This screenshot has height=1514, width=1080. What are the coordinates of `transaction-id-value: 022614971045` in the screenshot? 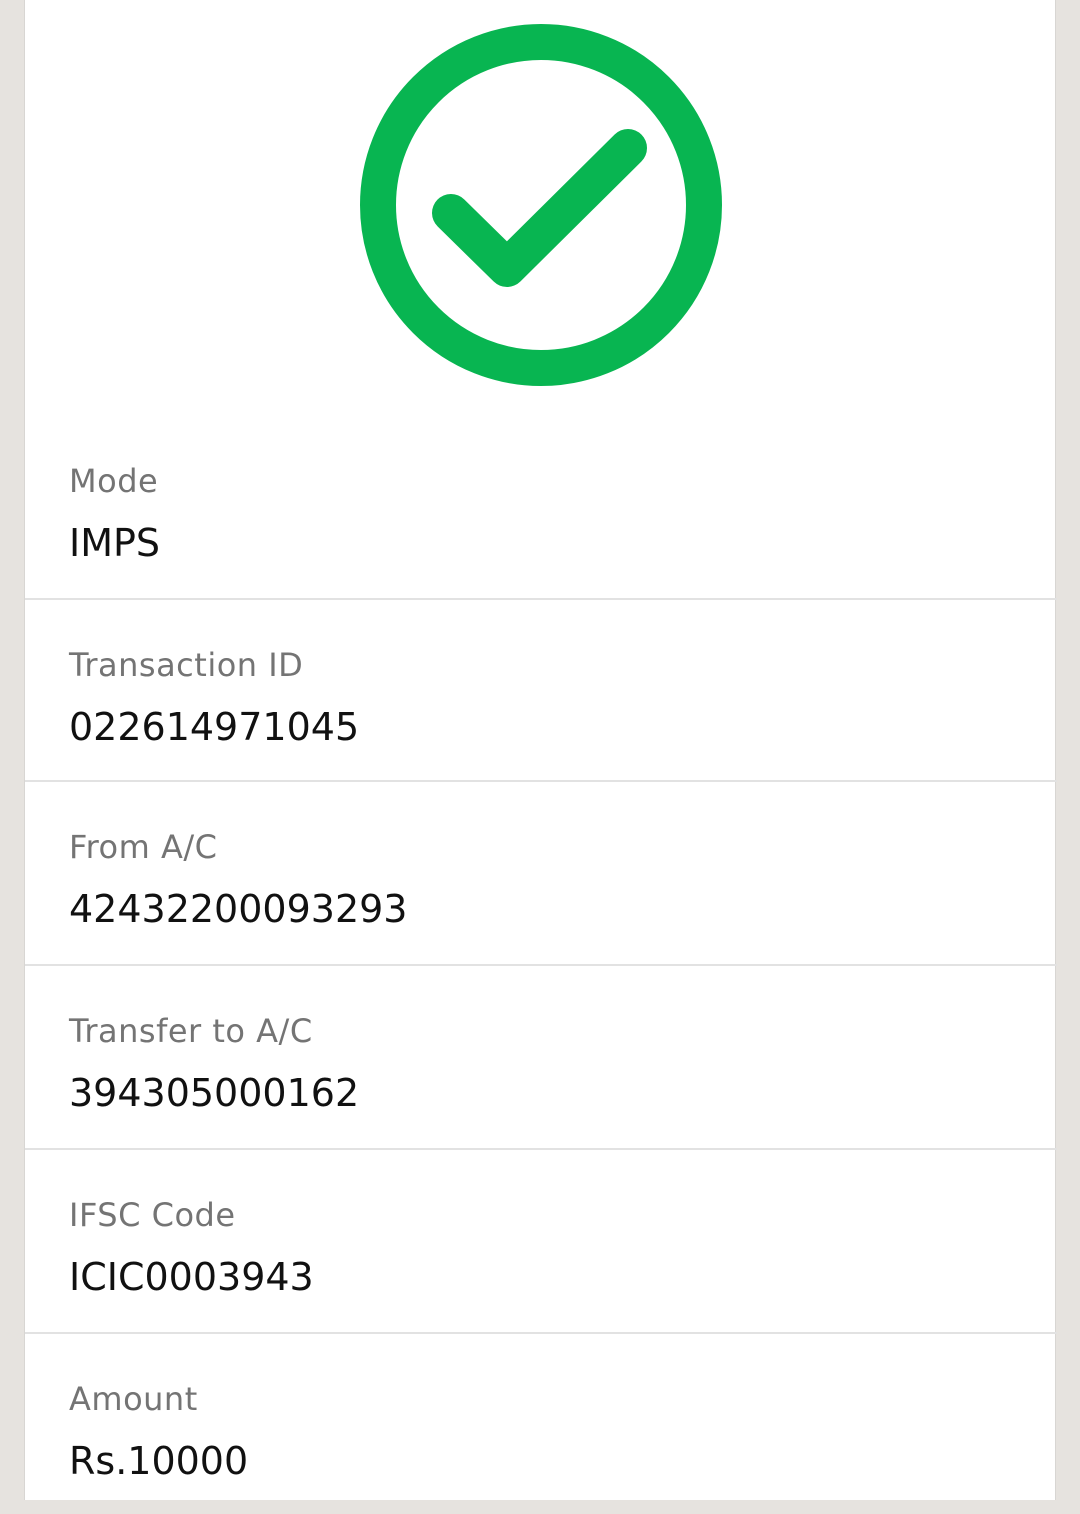 It's located at (214, 727).